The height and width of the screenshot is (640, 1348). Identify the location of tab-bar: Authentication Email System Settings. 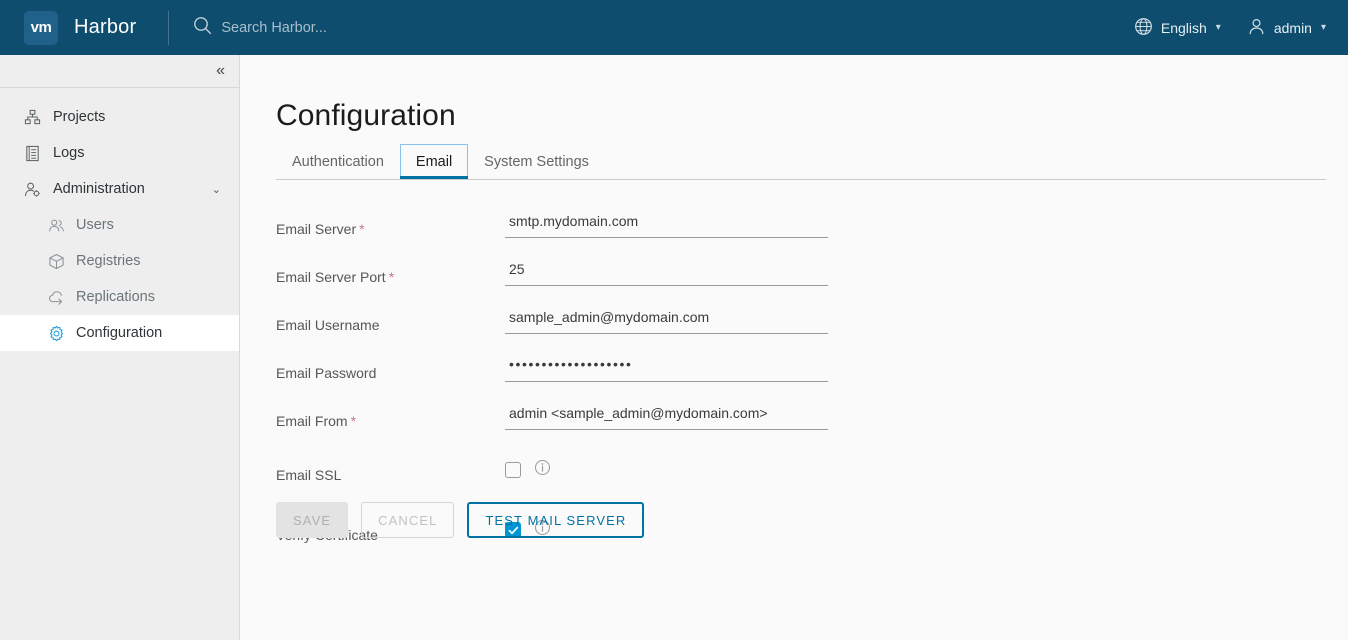
(801, 162).